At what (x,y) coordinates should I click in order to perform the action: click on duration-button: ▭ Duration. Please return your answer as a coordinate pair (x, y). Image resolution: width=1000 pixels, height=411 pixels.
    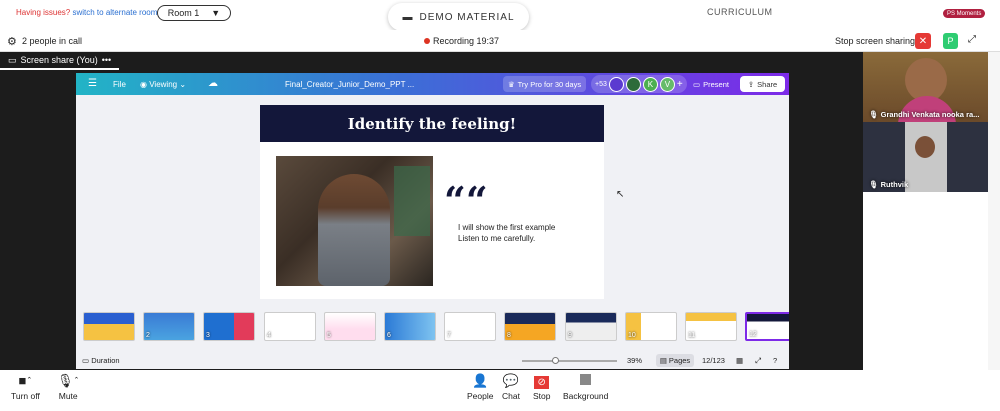
    Looking at the image, I should click on (101, 360).